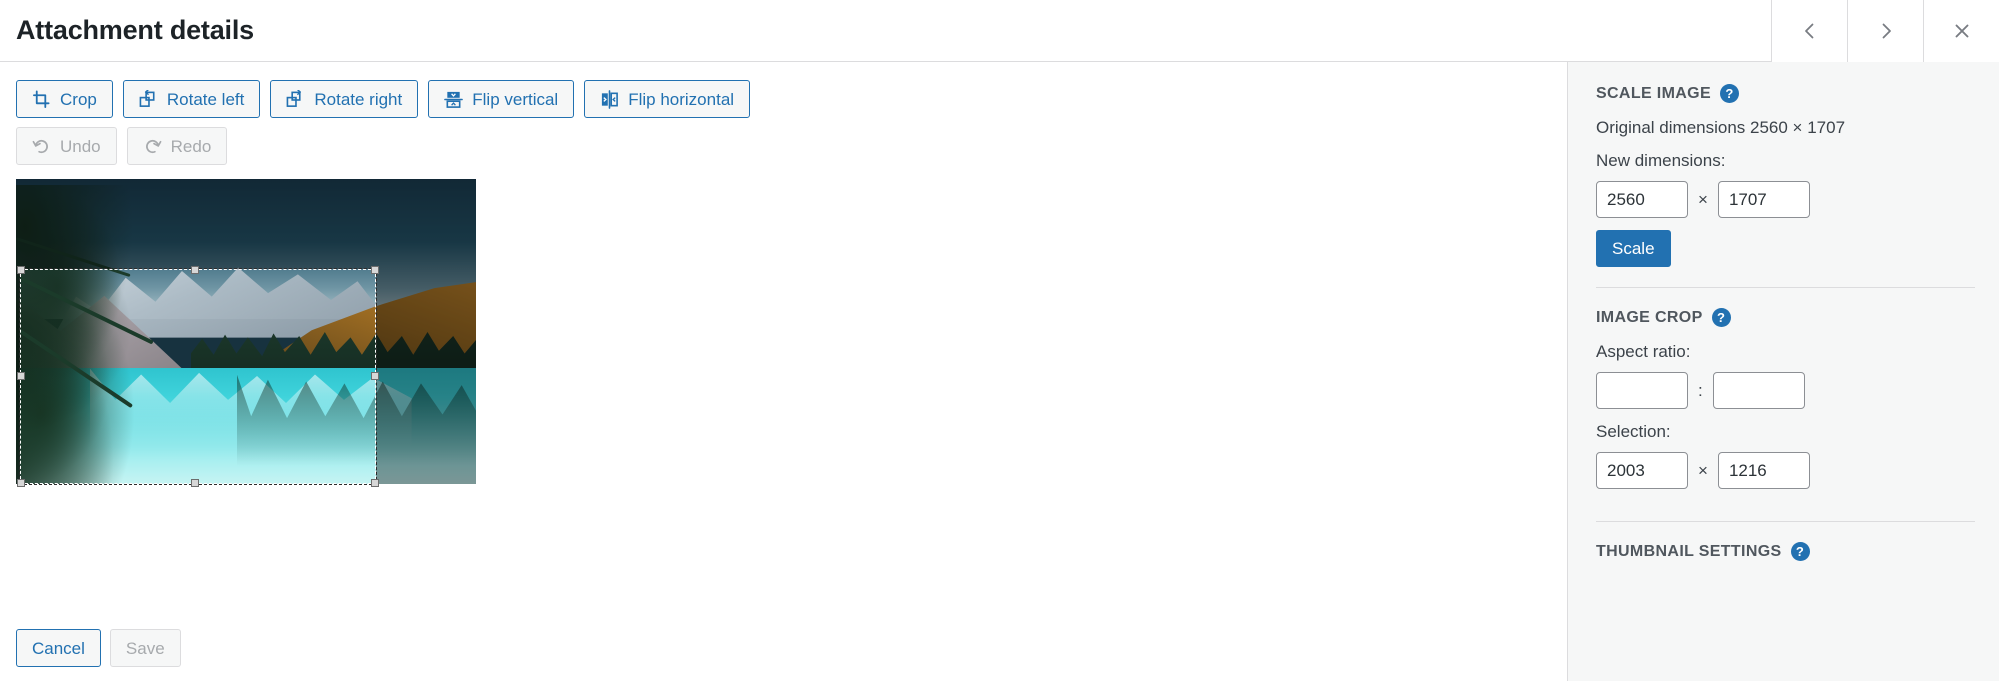 The height and width of the screenshot is (681, 1999). I want to click on chevron-left-icon, so click(1808, 31).